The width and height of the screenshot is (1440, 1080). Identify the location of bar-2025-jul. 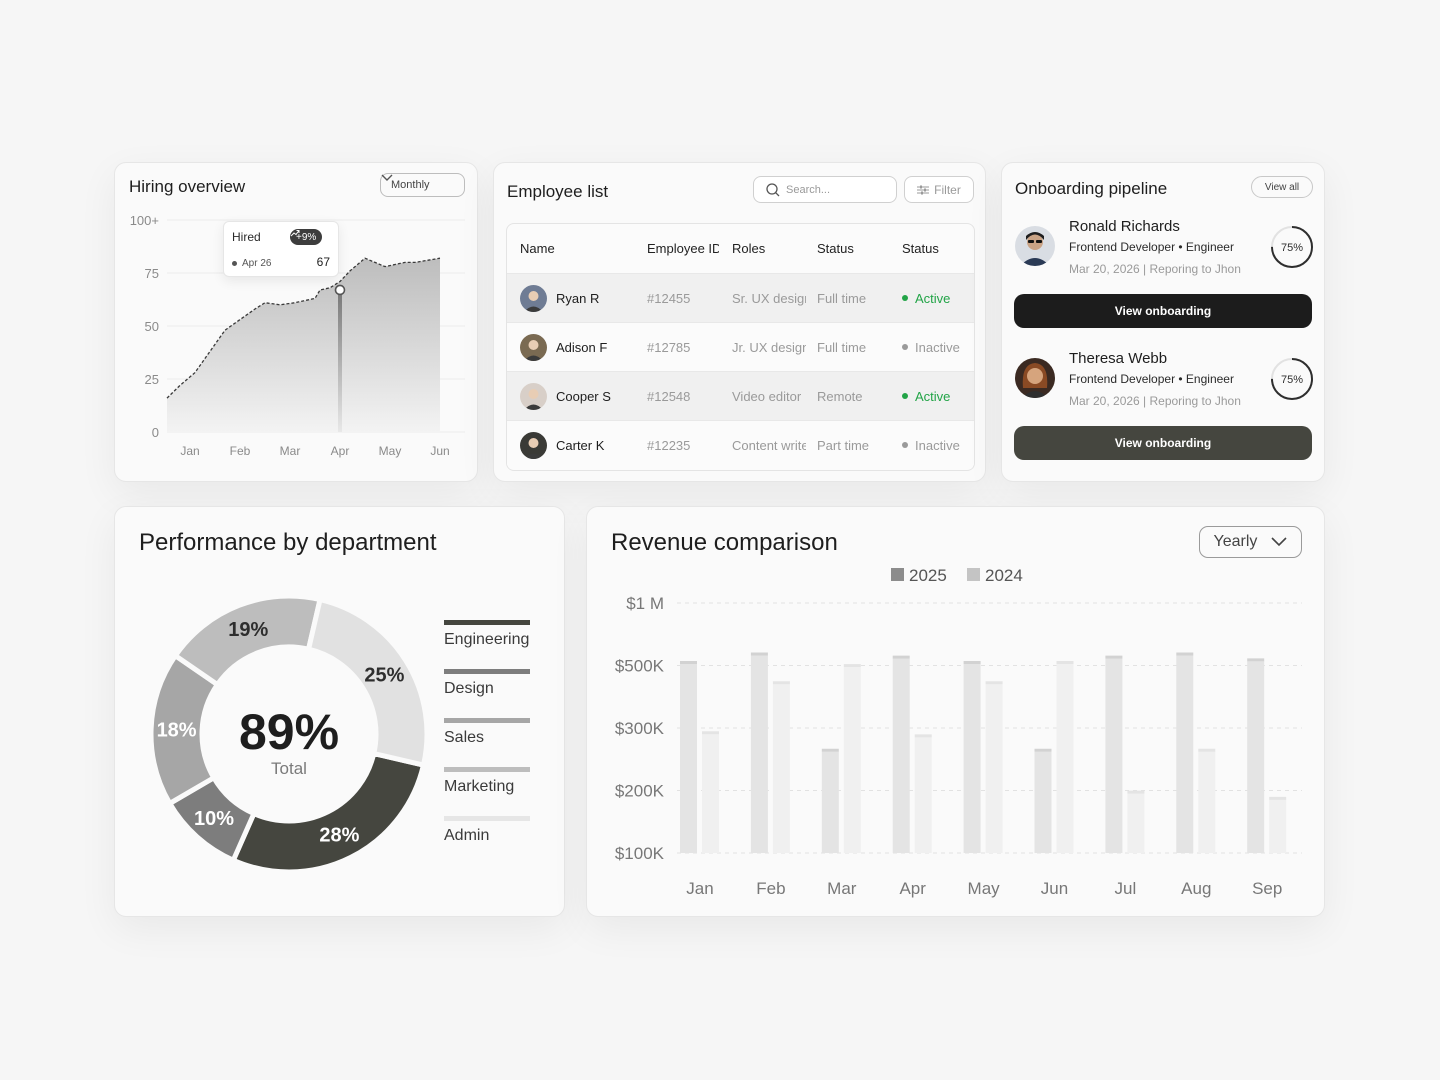
(1114, 755).